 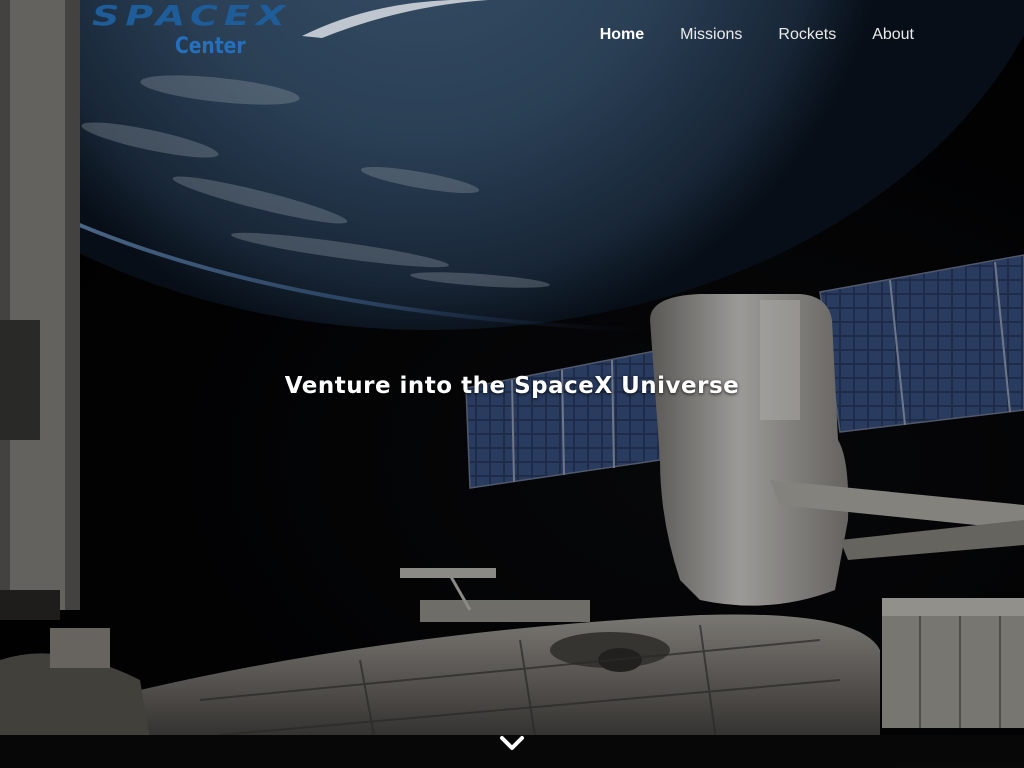 I want to click on logo-swoosh-icon, so click(x=395, y=19).